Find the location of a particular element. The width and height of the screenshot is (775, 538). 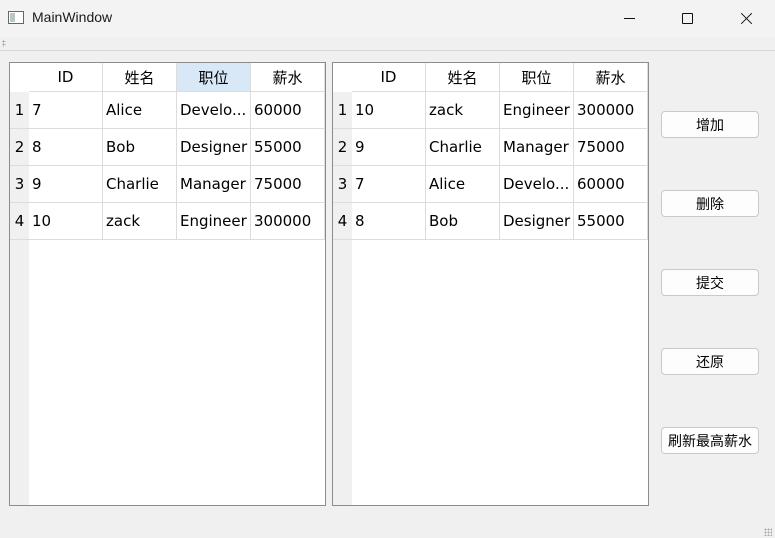

resize-grip-icon is located at coordinates (768, 532).